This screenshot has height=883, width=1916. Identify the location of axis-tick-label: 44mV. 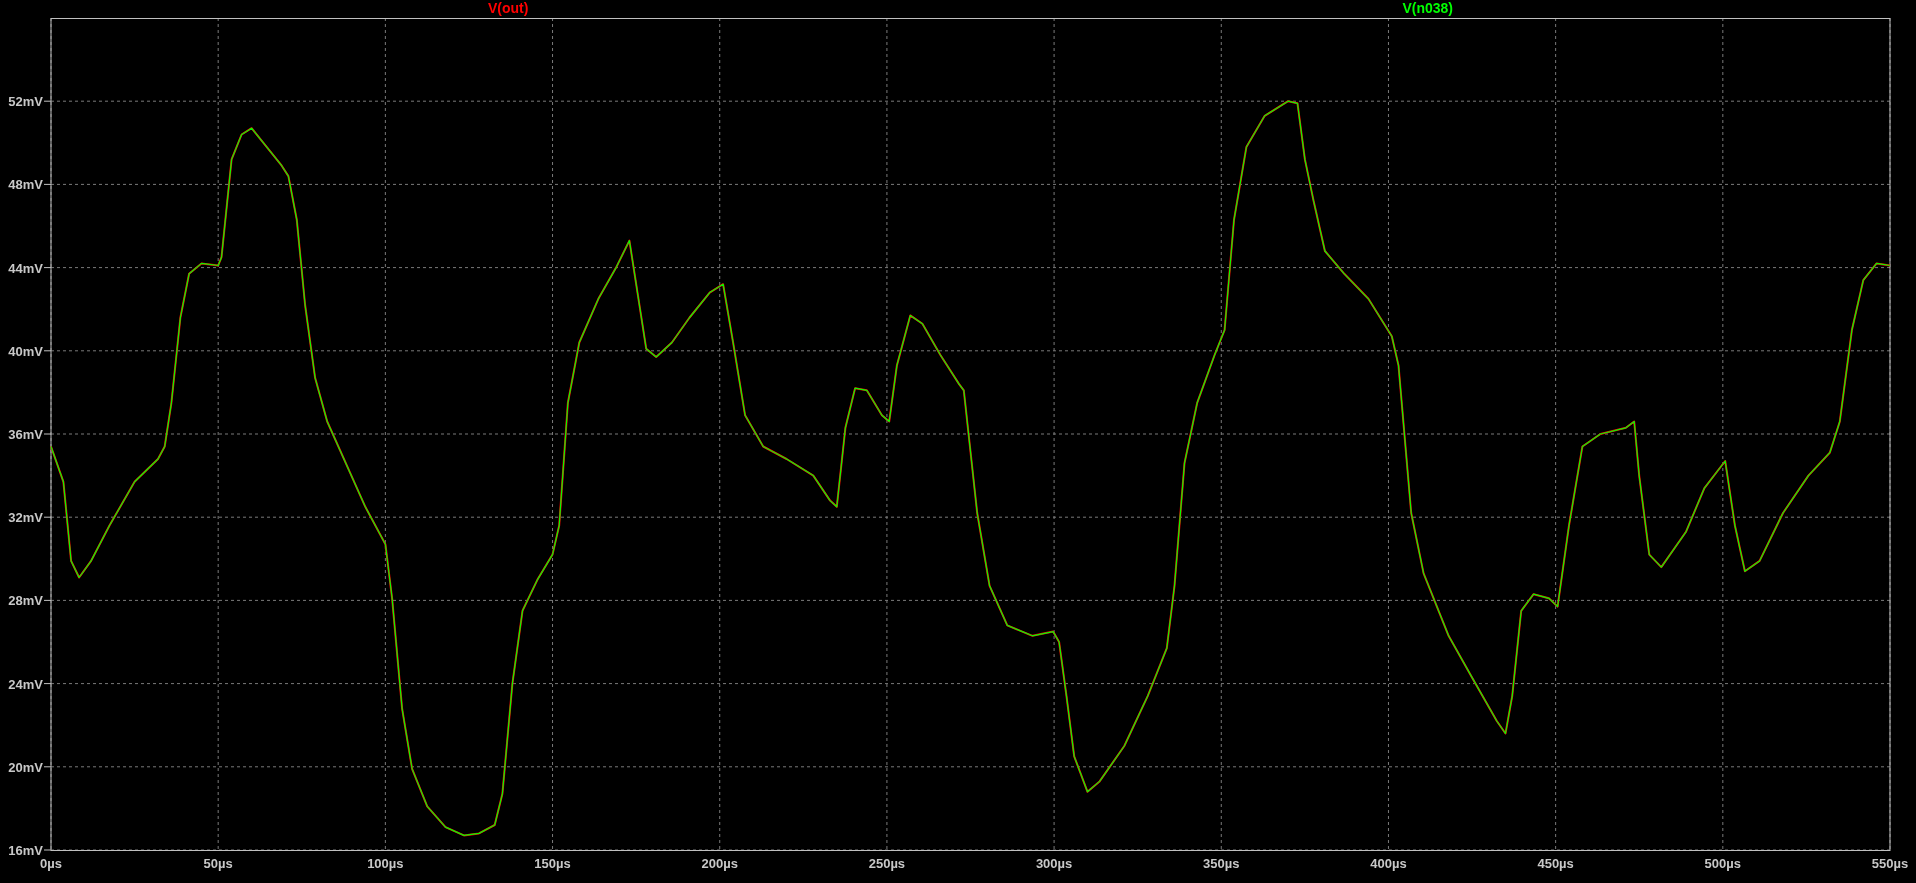
(30, 268).